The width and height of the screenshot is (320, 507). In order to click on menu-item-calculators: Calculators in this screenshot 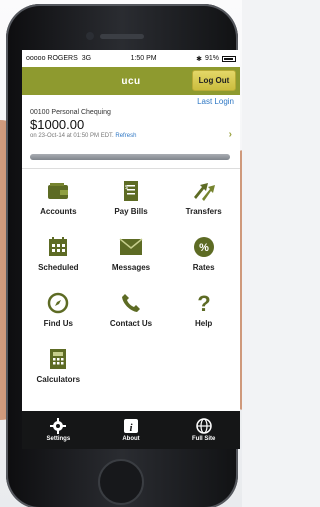, I will do `click(58, 365)`.